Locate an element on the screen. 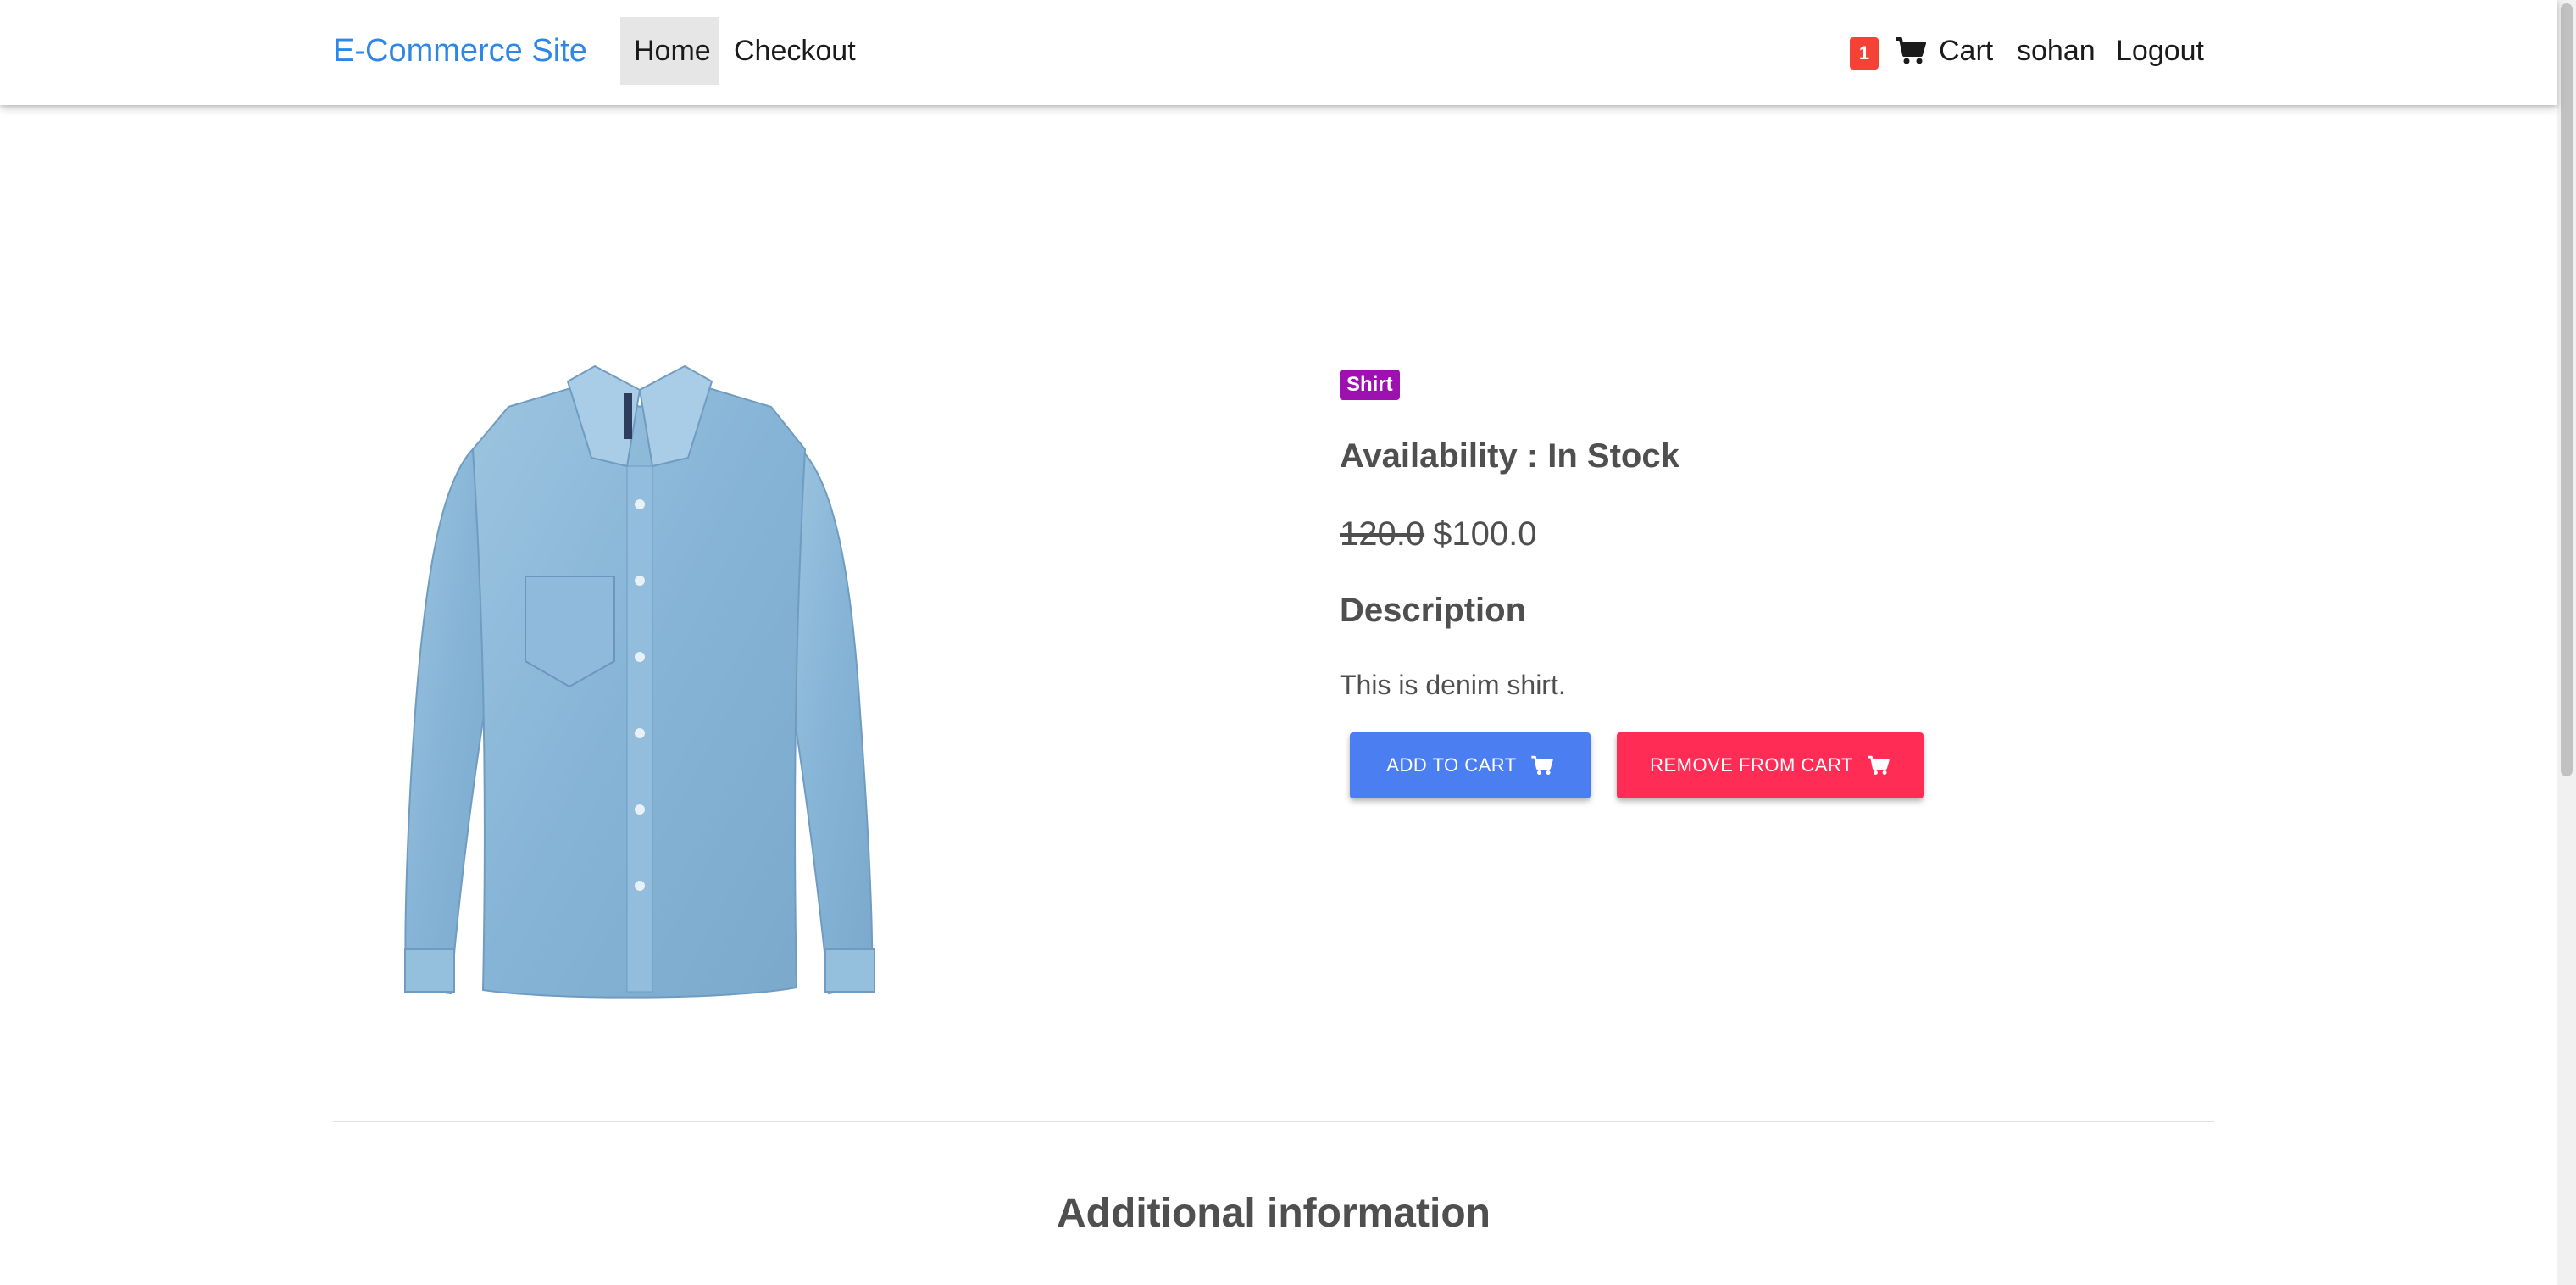  scrollbar-thumb is located at coordinates (2567, 389).